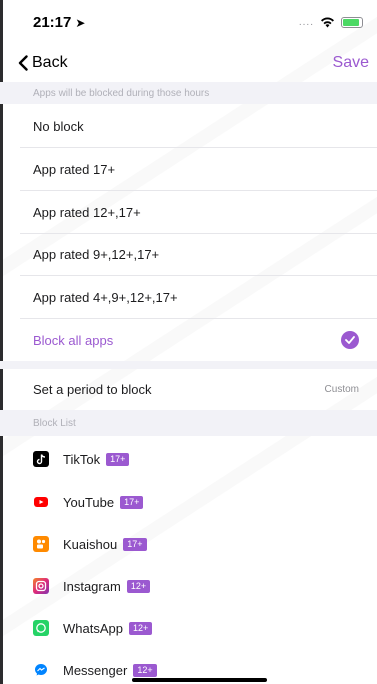  I want to click on wifi-icon, so click(327, 22).